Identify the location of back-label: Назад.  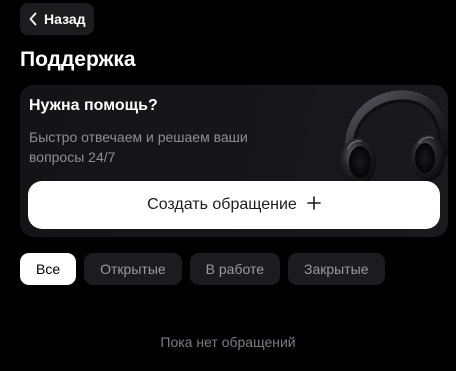
(65, 19).